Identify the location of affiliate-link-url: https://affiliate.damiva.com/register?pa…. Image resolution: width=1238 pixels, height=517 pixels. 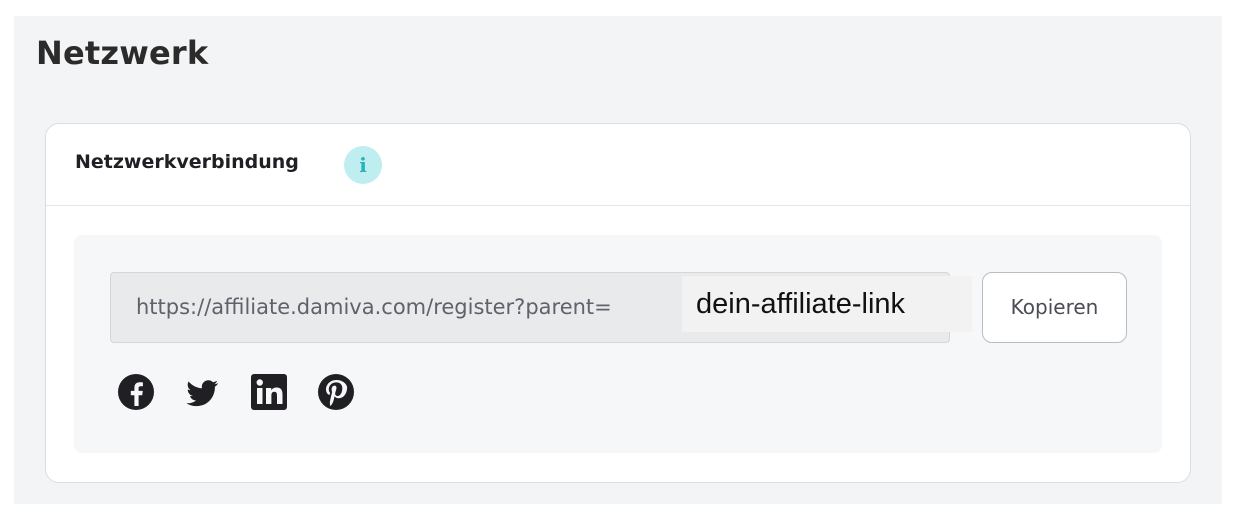
(374, 307).